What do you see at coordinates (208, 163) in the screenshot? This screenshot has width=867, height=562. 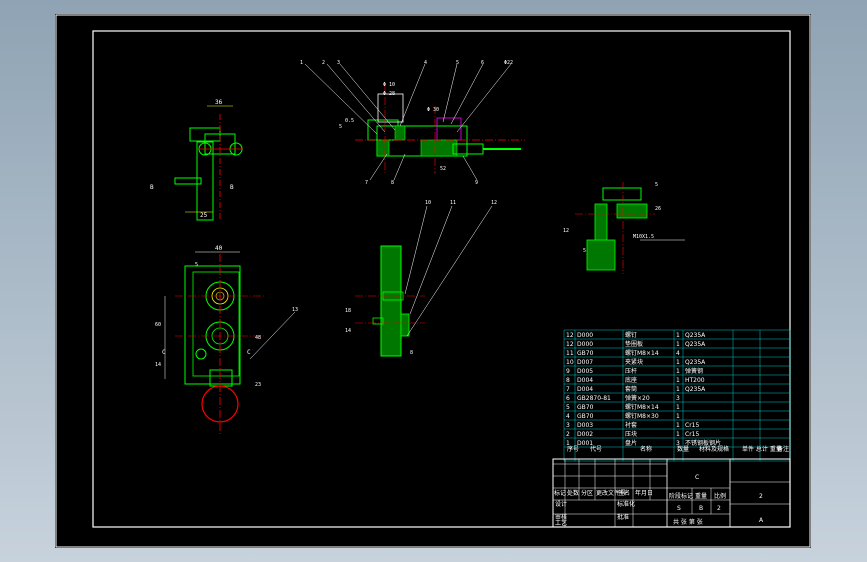 I see `left-view` at bounding box center [208, 163].